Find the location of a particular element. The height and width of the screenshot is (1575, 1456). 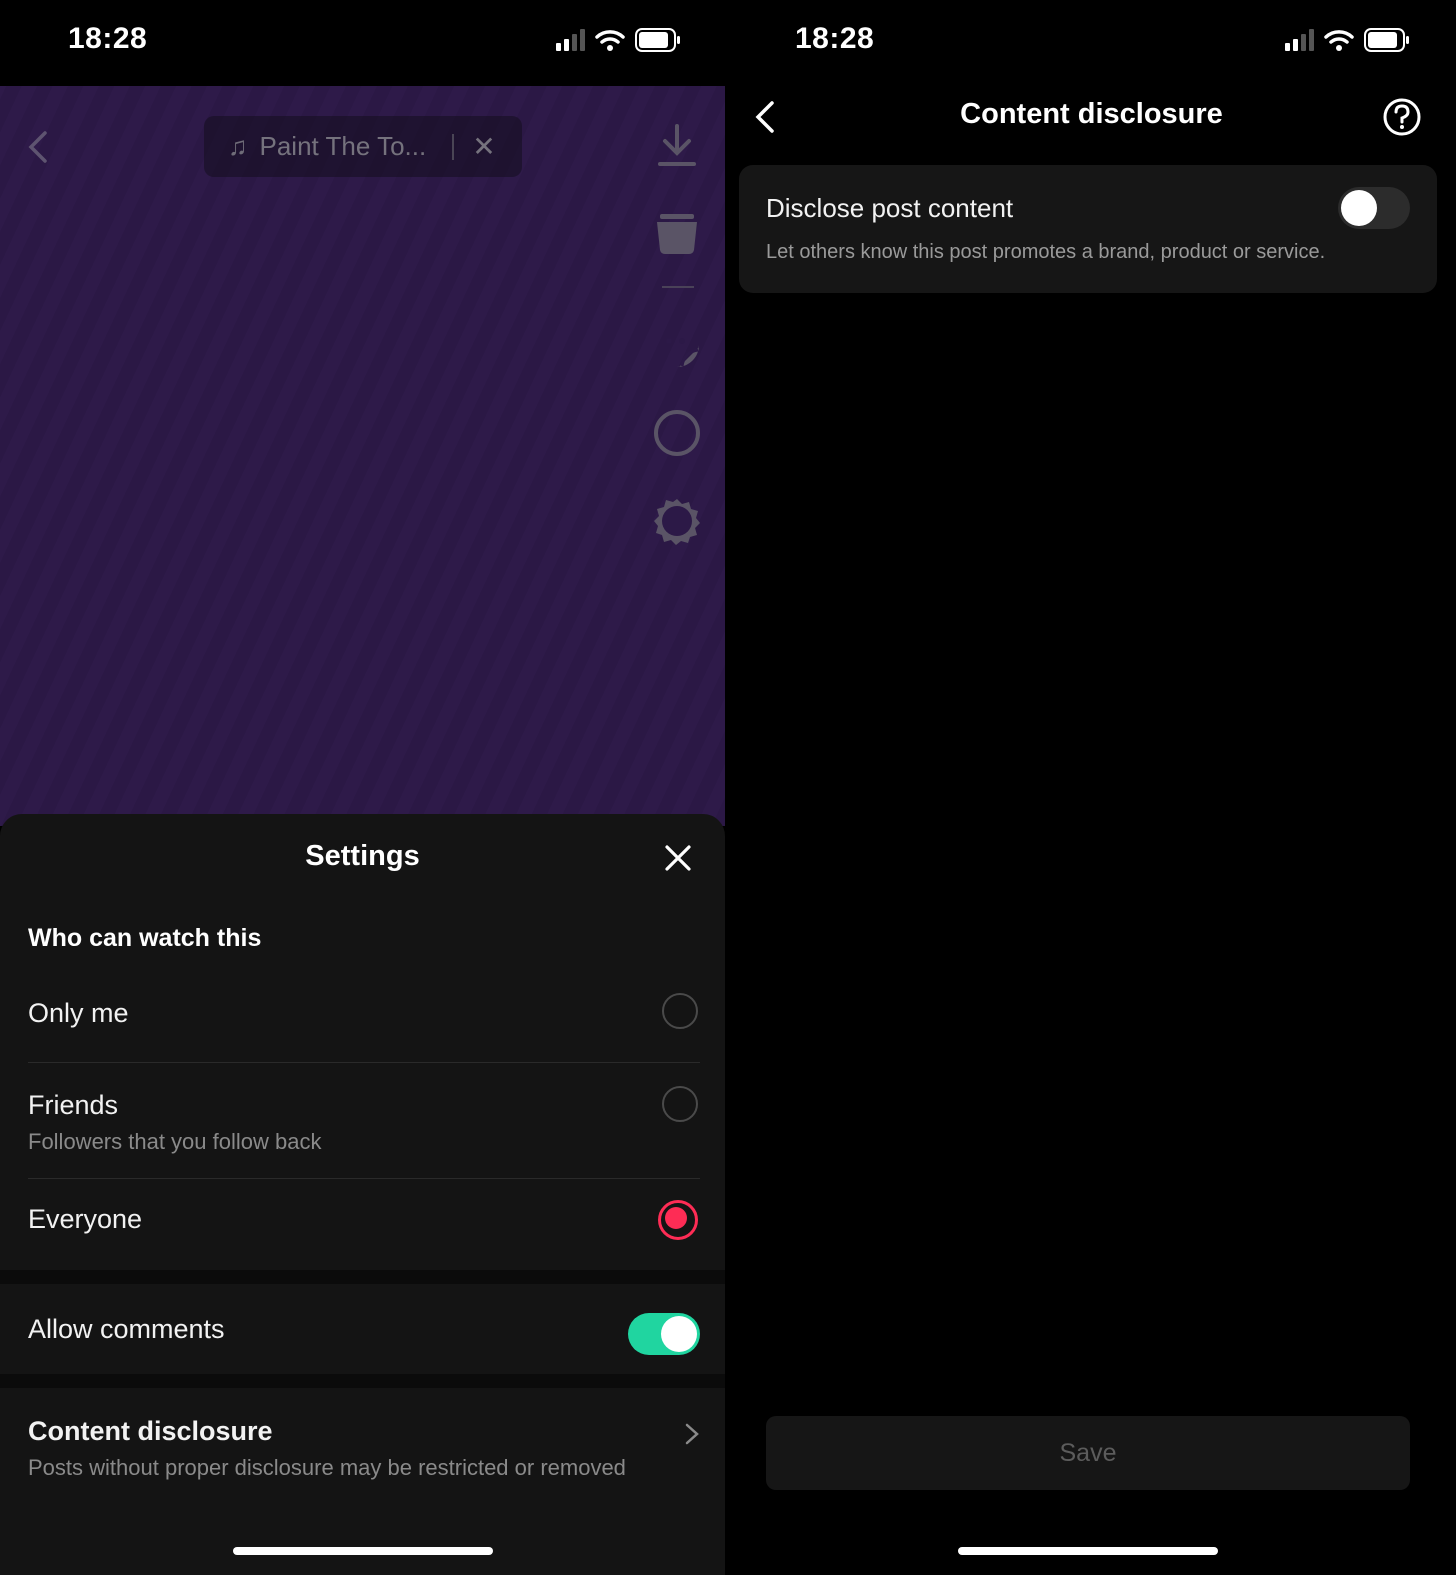

allow-comments-toggle is located at coordinates (664, 1334).